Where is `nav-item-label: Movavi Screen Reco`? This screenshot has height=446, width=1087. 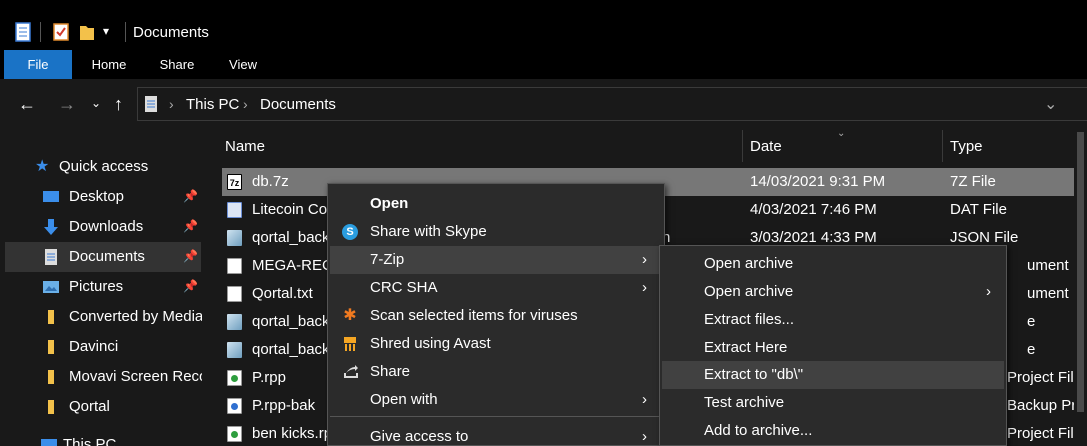 nav-item-label: Movavi Screen Reco is located at coordinates (138, 376).